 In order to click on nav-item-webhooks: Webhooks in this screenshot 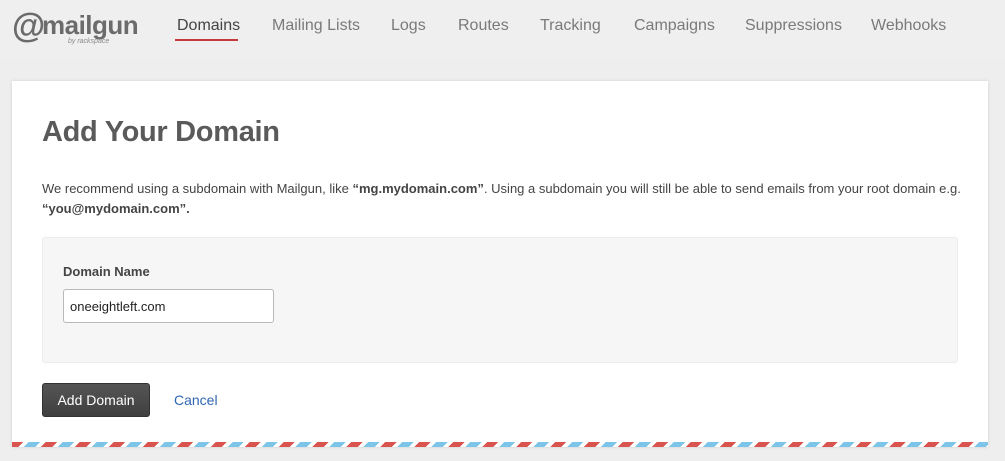, I will do `click(908, 27)`.